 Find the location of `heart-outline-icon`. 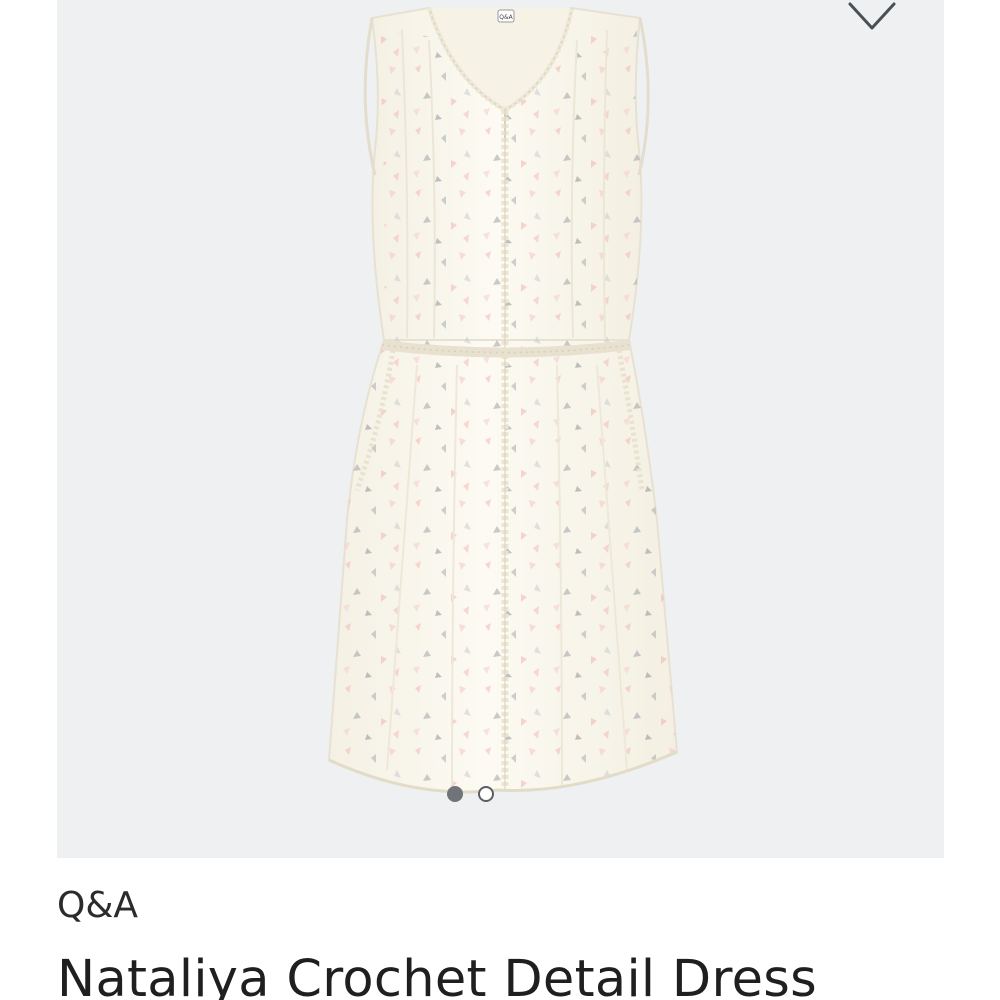

heart-outline-icon is located at coordinates (872, 16).